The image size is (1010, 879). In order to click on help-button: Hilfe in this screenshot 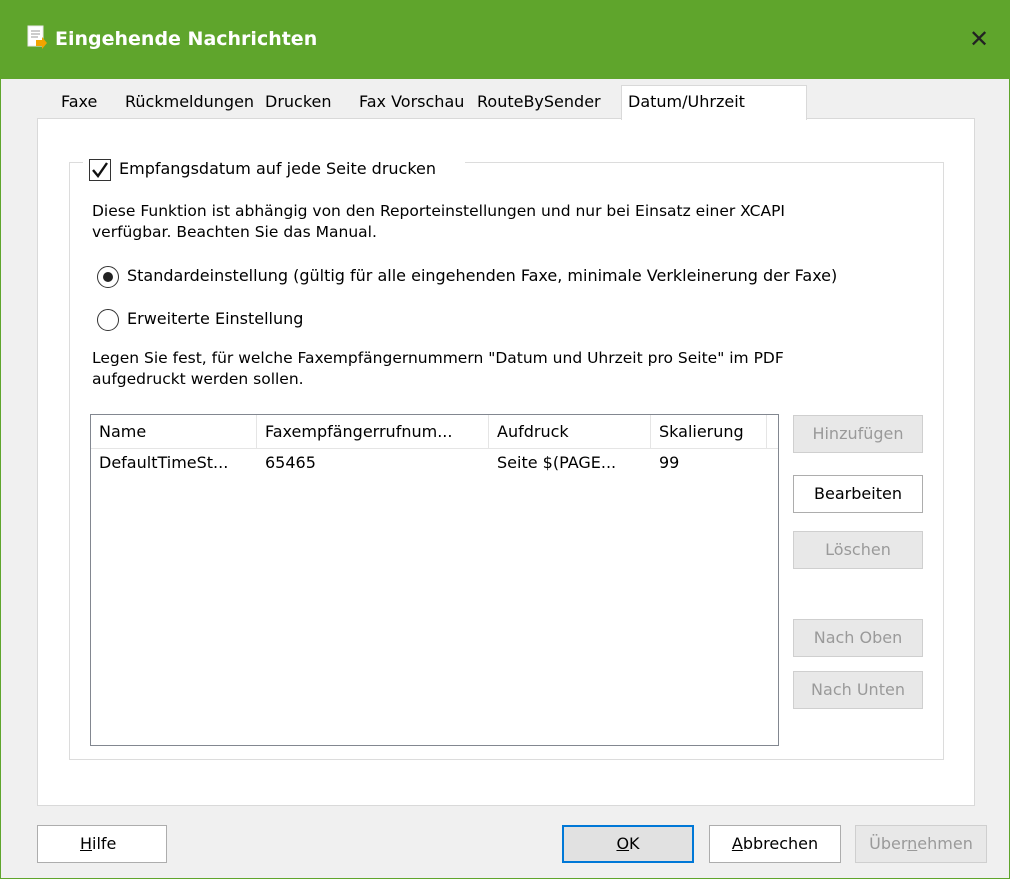, I will do `click(102, 844)`.